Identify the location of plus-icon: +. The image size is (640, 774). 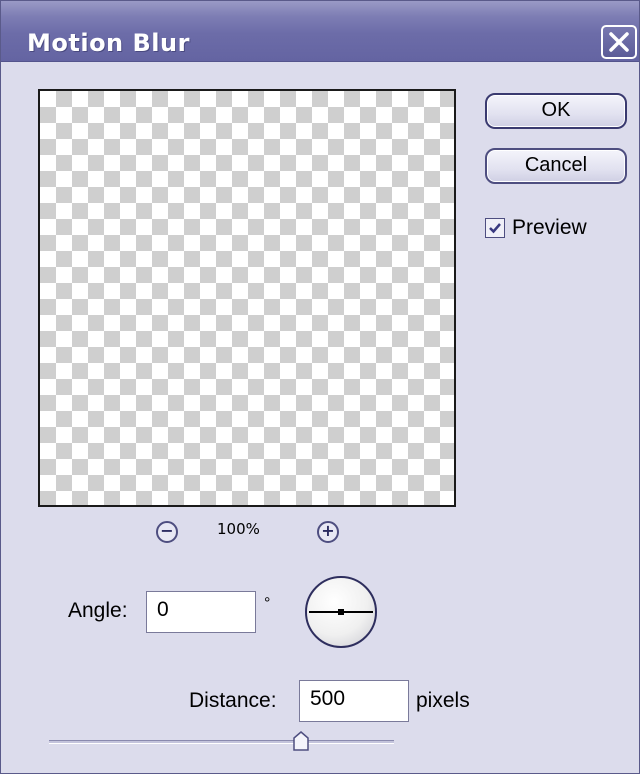
(328, 530).